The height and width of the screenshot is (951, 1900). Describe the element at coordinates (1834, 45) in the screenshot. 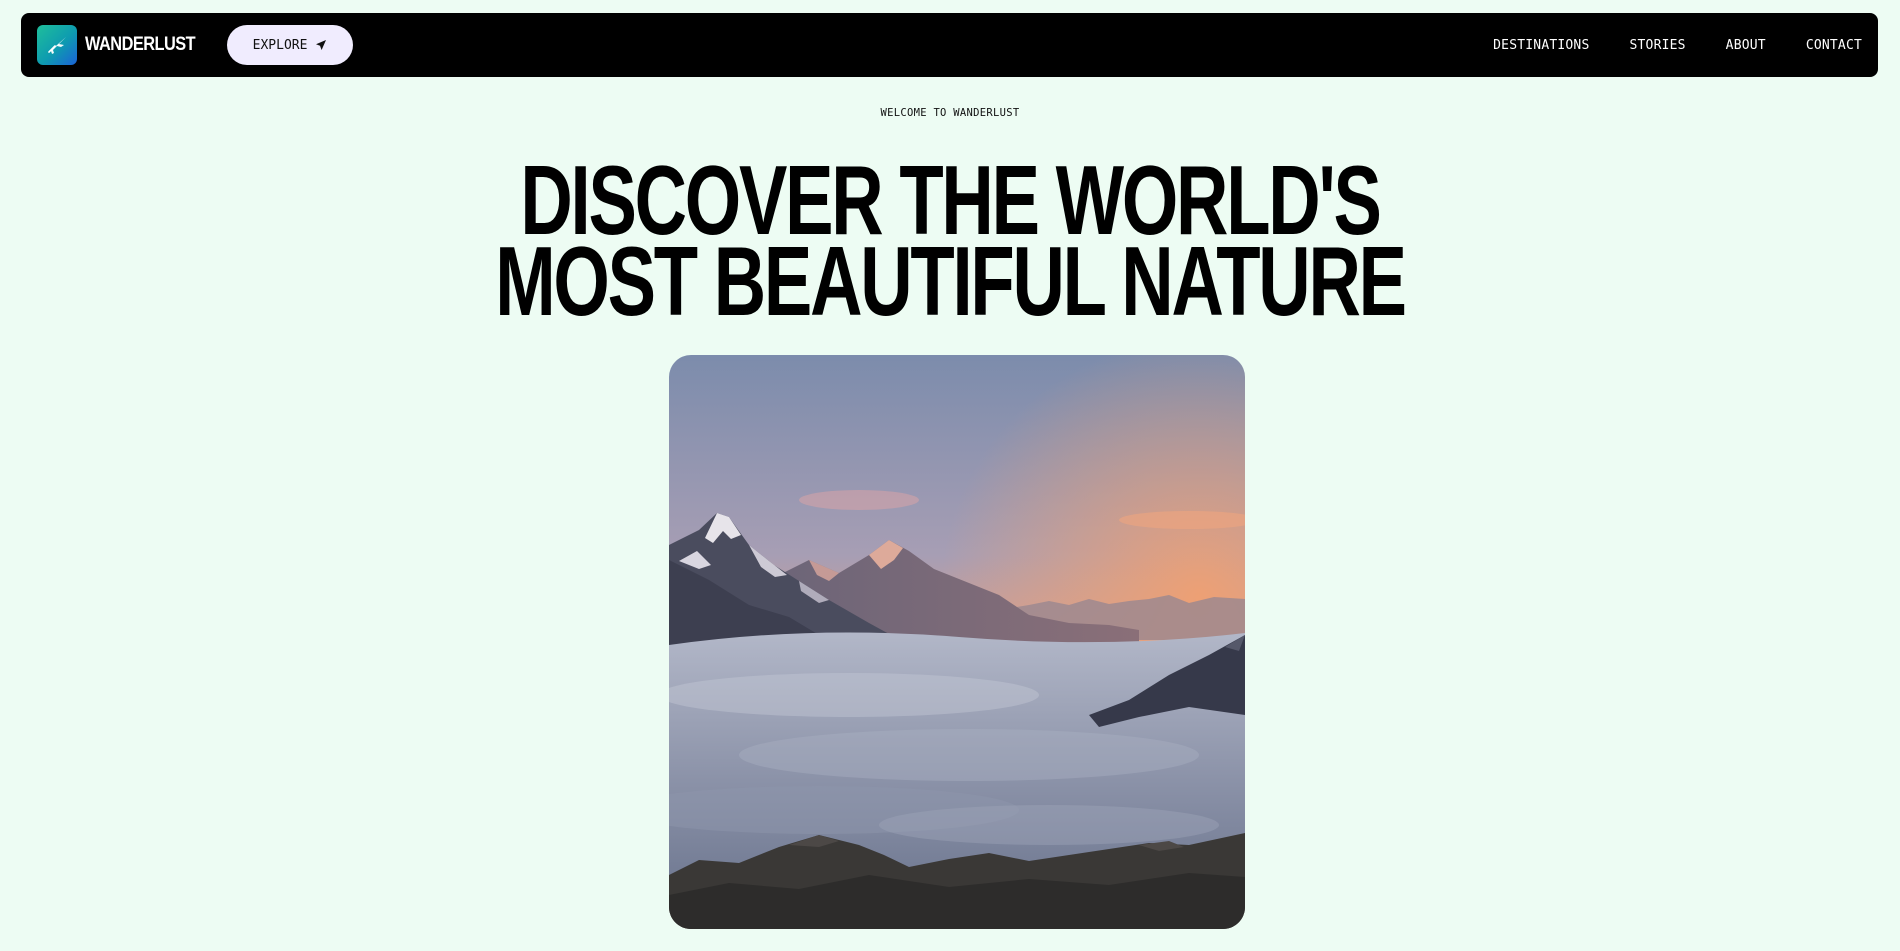

I see `nav-link-contact: CONTACT` at that location.